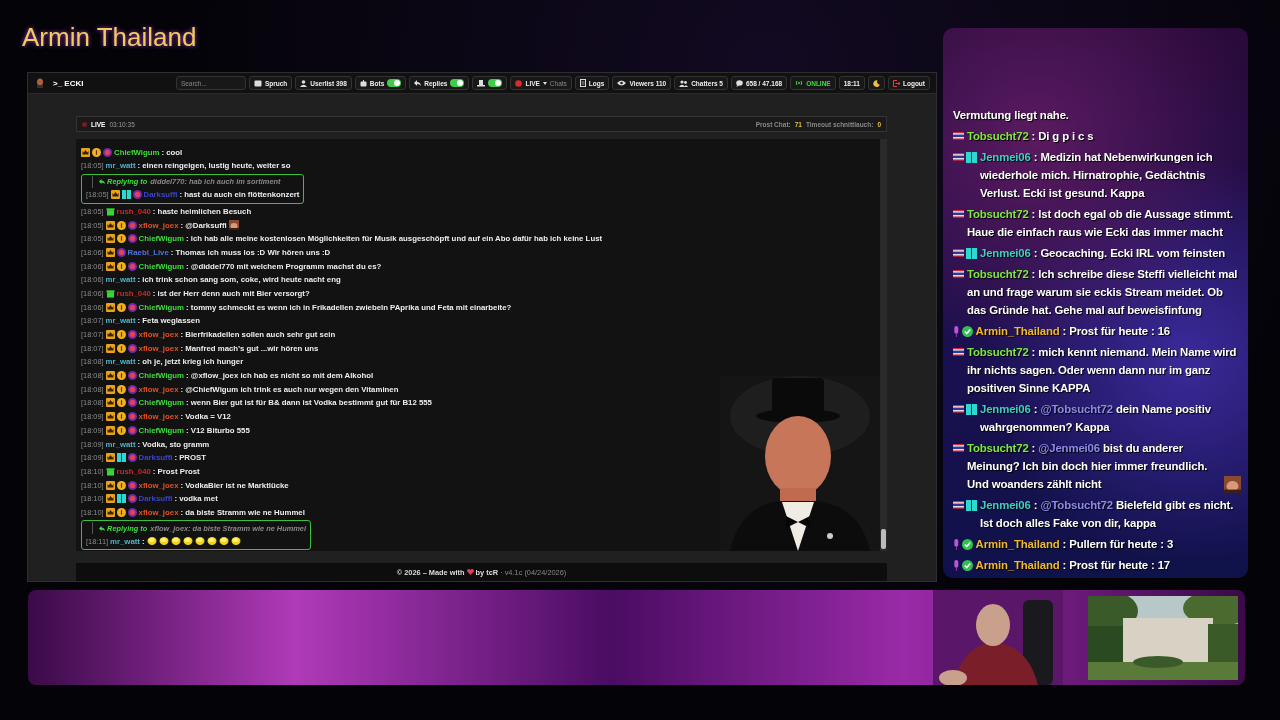 This screenshot has width=1280, height=720. I want to click on eye-icon, so click(622, 83).